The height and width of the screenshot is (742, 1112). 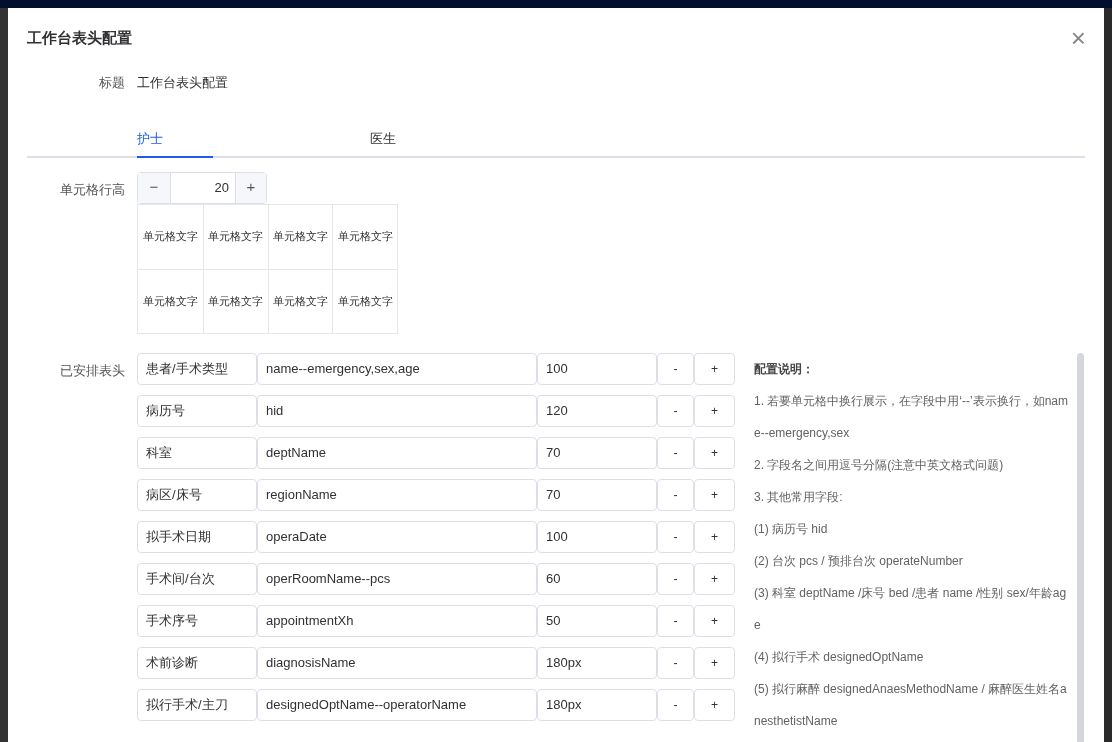 I want to click on field-input: hid, so click(x=397, y=410).